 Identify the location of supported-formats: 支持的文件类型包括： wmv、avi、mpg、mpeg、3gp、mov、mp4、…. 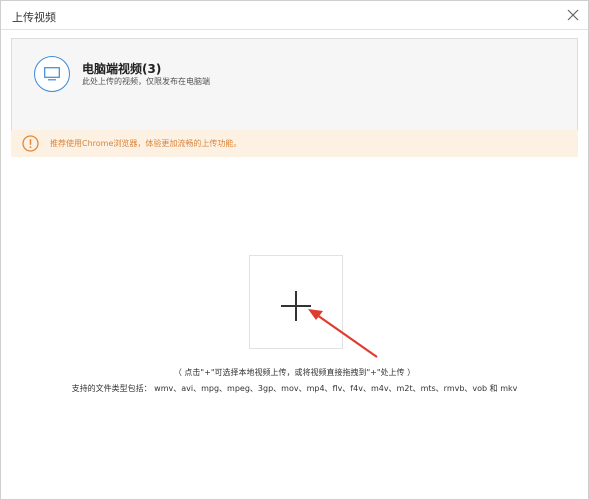
(294, 388).